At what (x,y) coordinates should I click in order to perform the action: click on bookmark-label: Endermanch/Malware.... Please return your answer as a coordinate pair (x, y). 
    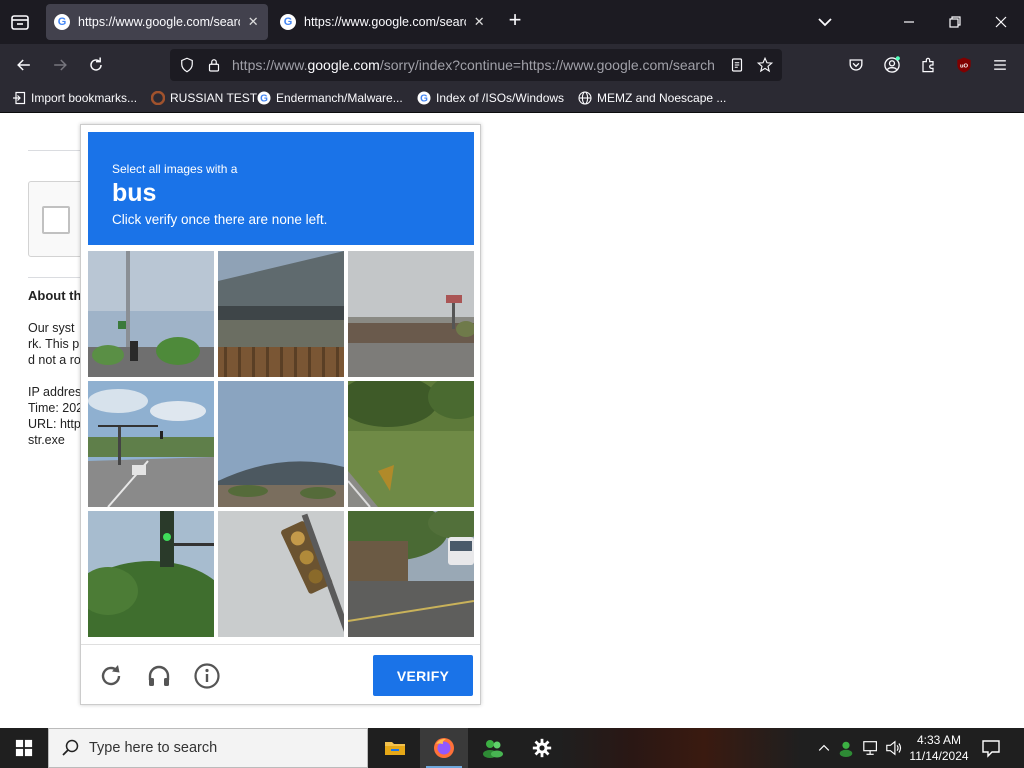
    Looking at the image, I should click on (339, 98).